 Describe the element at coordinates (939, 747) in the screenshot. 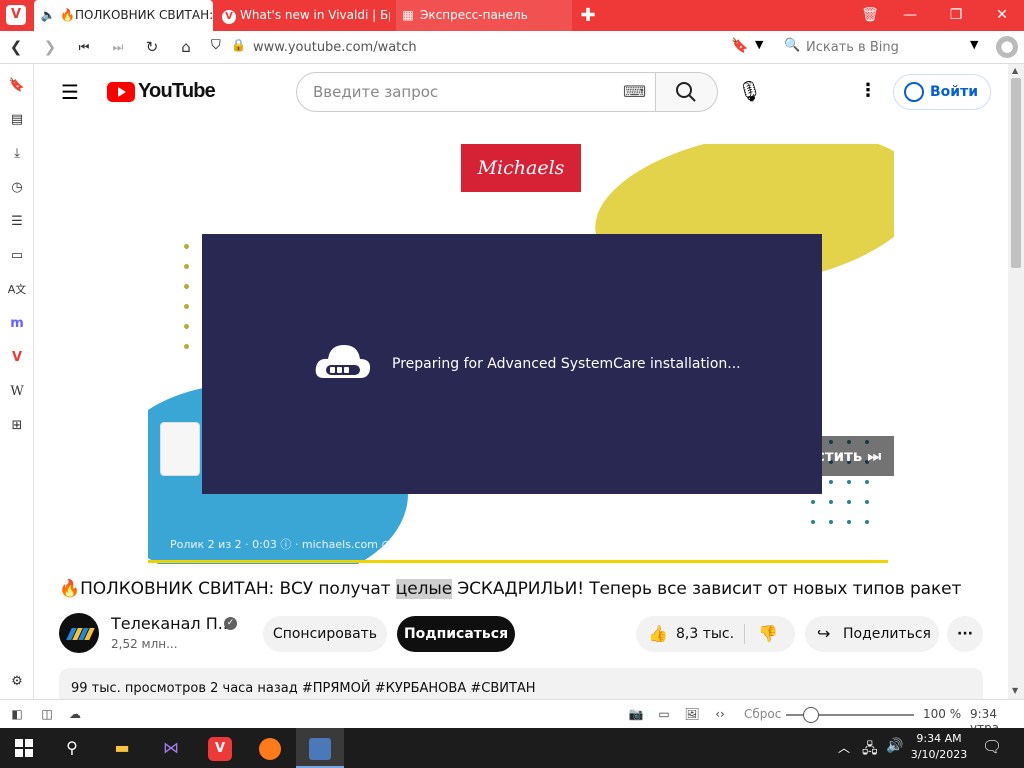

I see `taskbar-clock: 9:34 AM 3/10/2023` at that location.